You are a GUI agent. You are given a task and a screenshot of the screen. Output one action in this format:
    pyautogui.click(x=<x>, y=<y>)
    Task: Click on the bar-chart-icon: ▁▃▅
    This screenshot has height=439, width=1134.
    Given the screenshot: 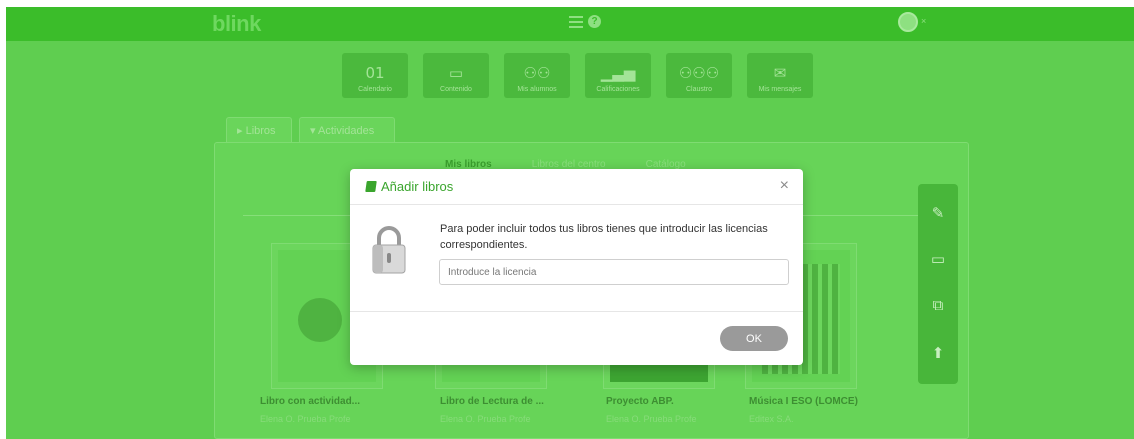 What is the action you would take?
    pyautogui.click(x=618, y=73)
    